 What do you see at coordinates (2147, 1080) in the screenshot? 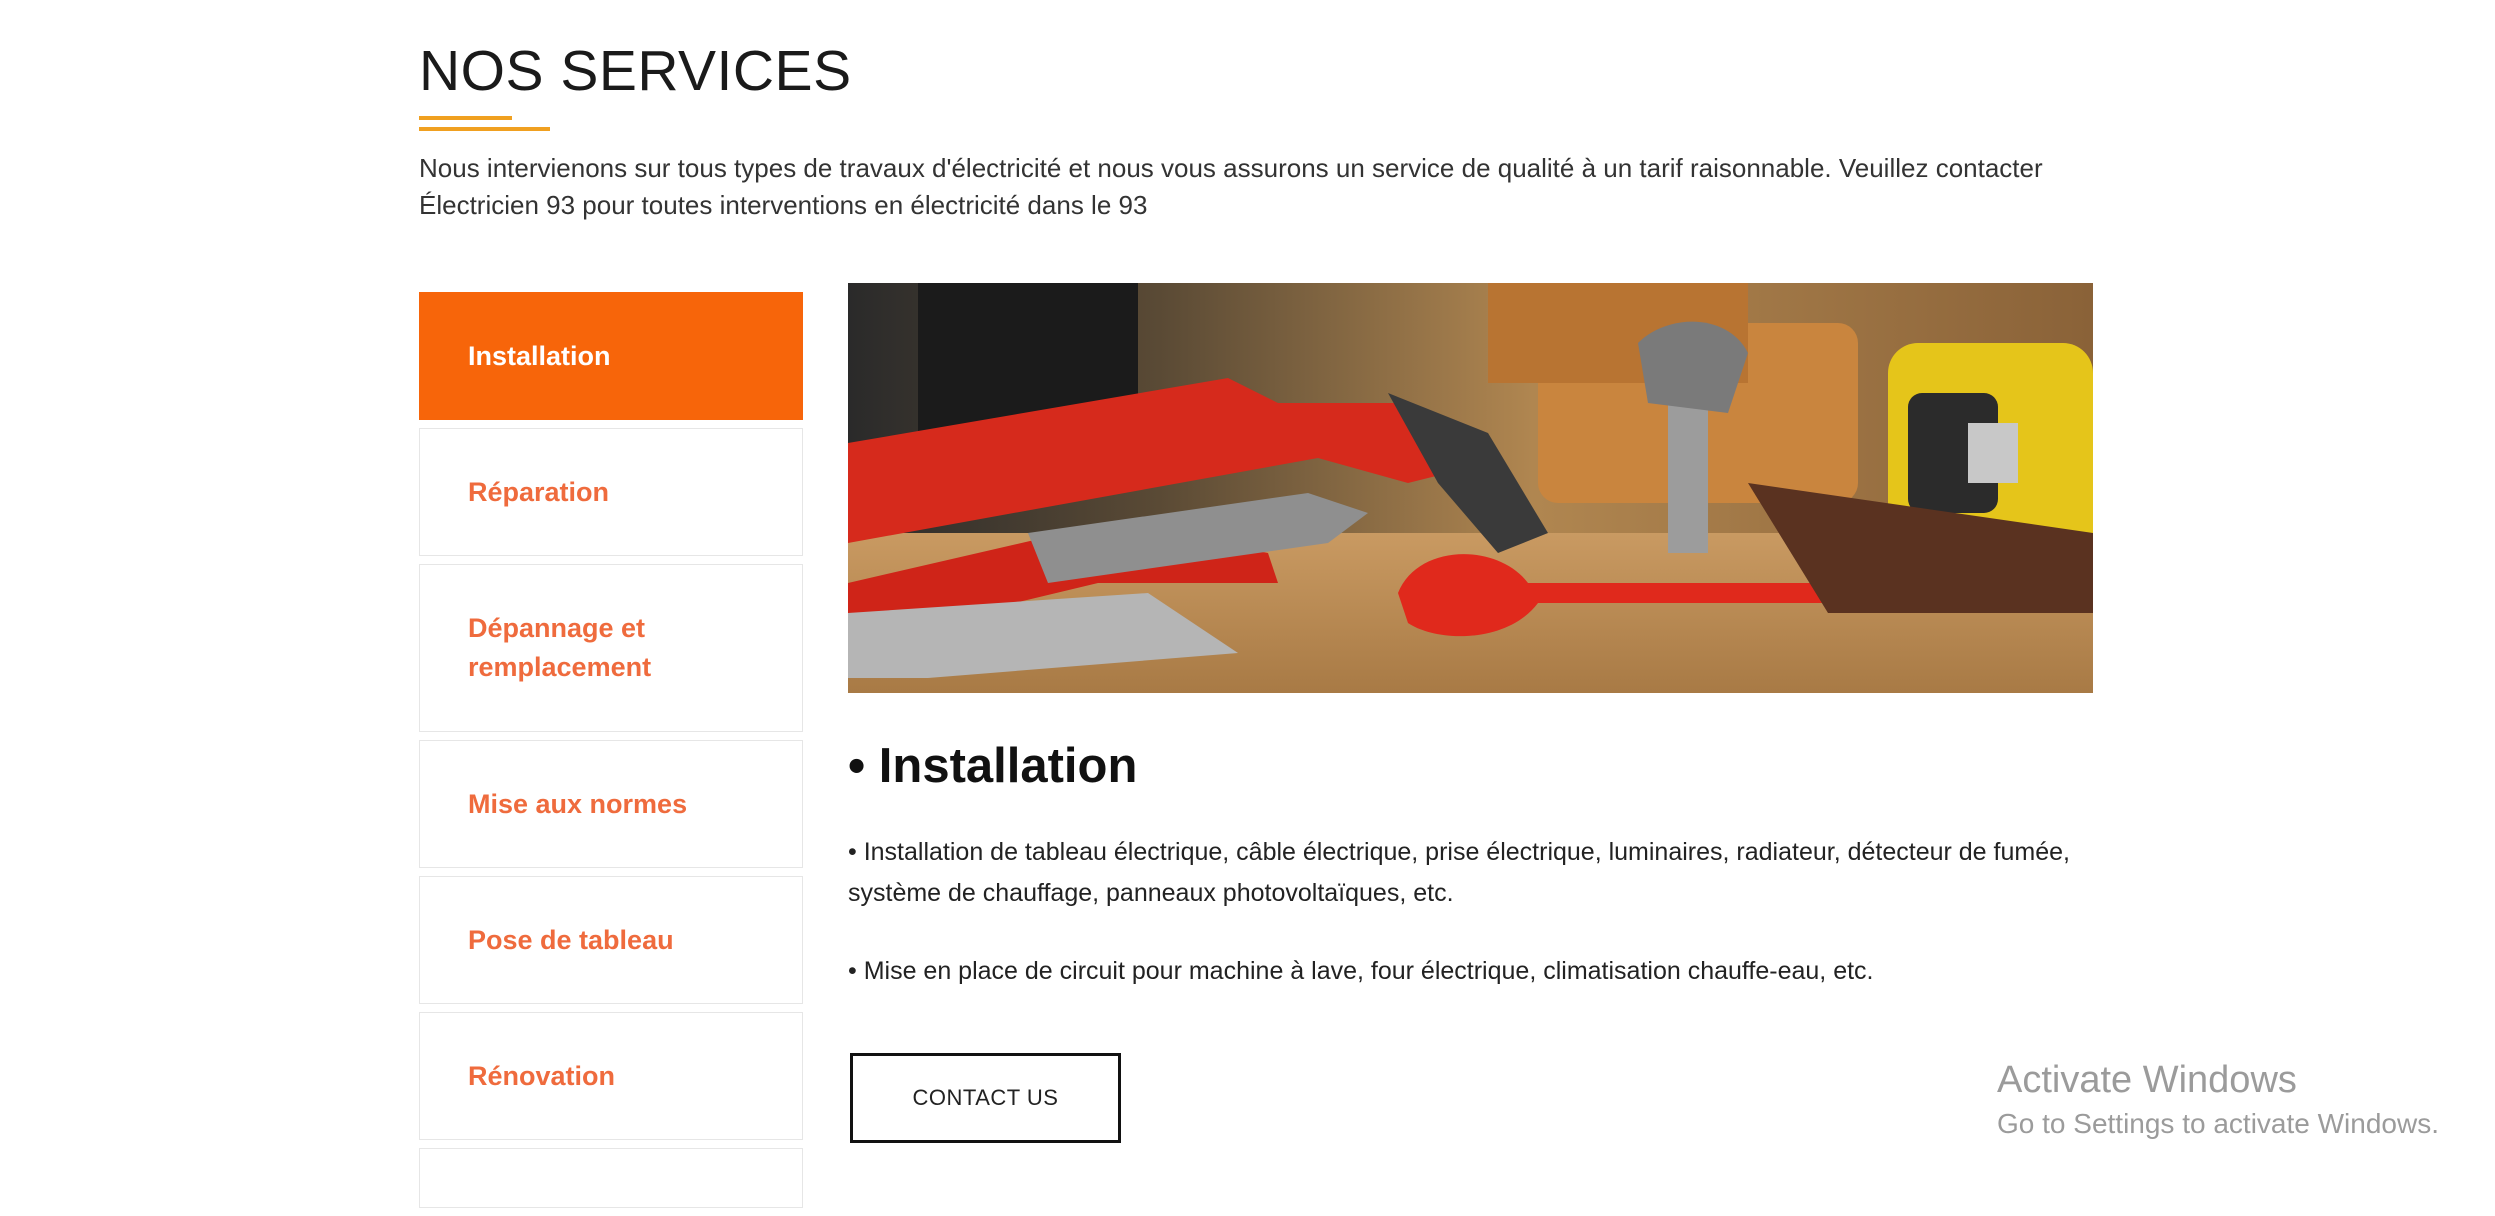
I see `watermark-line1: Activate Windows` at bounding box center [2147, 1080].